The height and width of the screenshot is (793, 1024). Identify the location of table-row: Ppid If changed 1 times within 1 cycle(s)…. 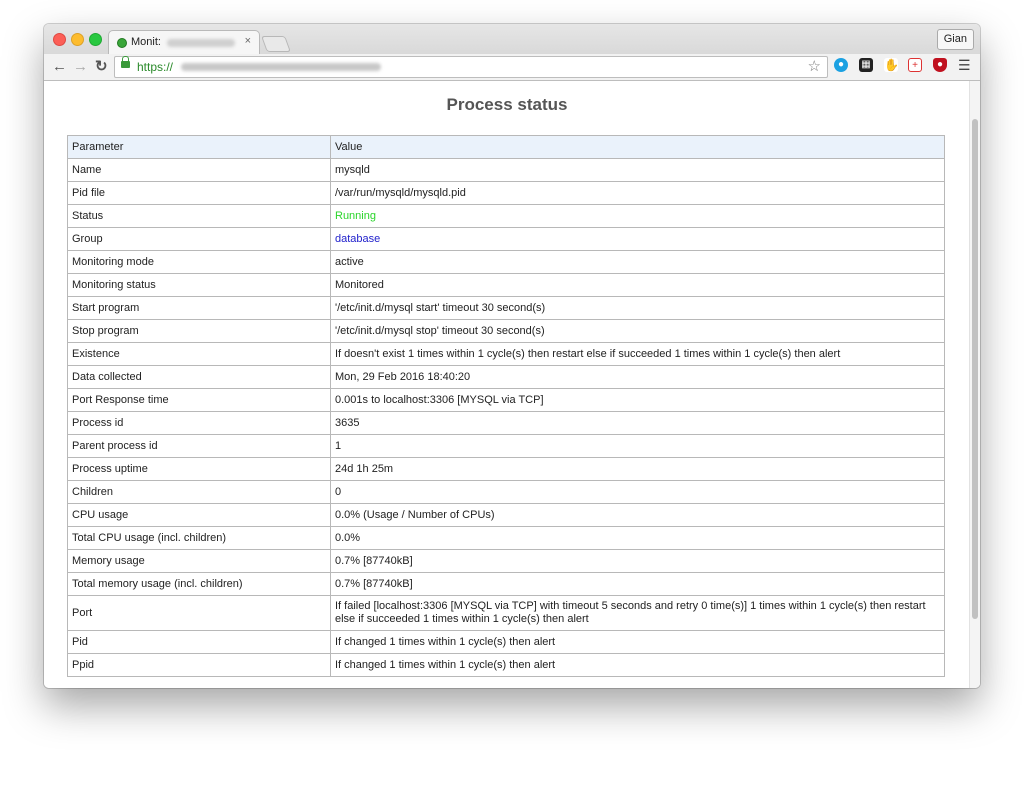
(506, 665).